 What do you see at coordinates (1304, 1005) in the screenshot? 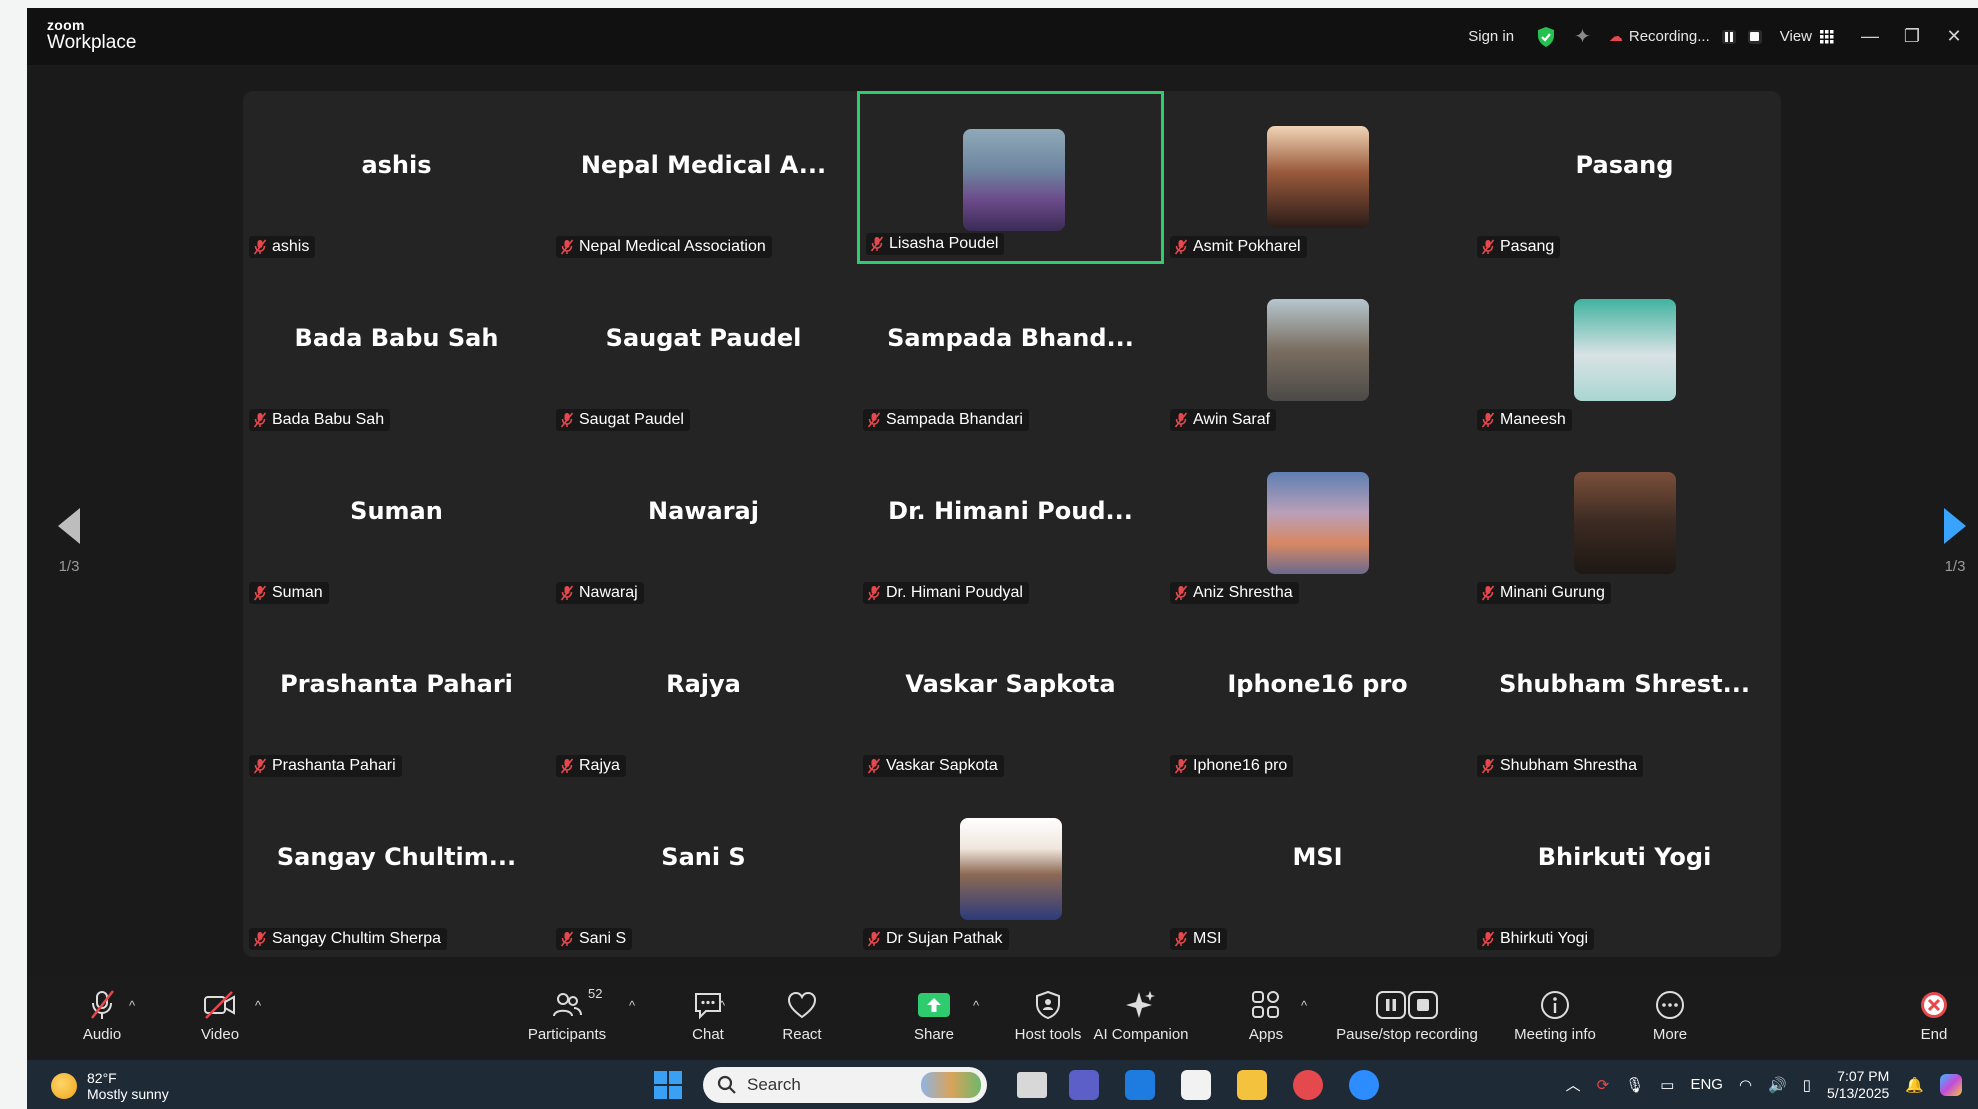
I see `apps-options-caret: ^` at bounding box center [1304, 1005].